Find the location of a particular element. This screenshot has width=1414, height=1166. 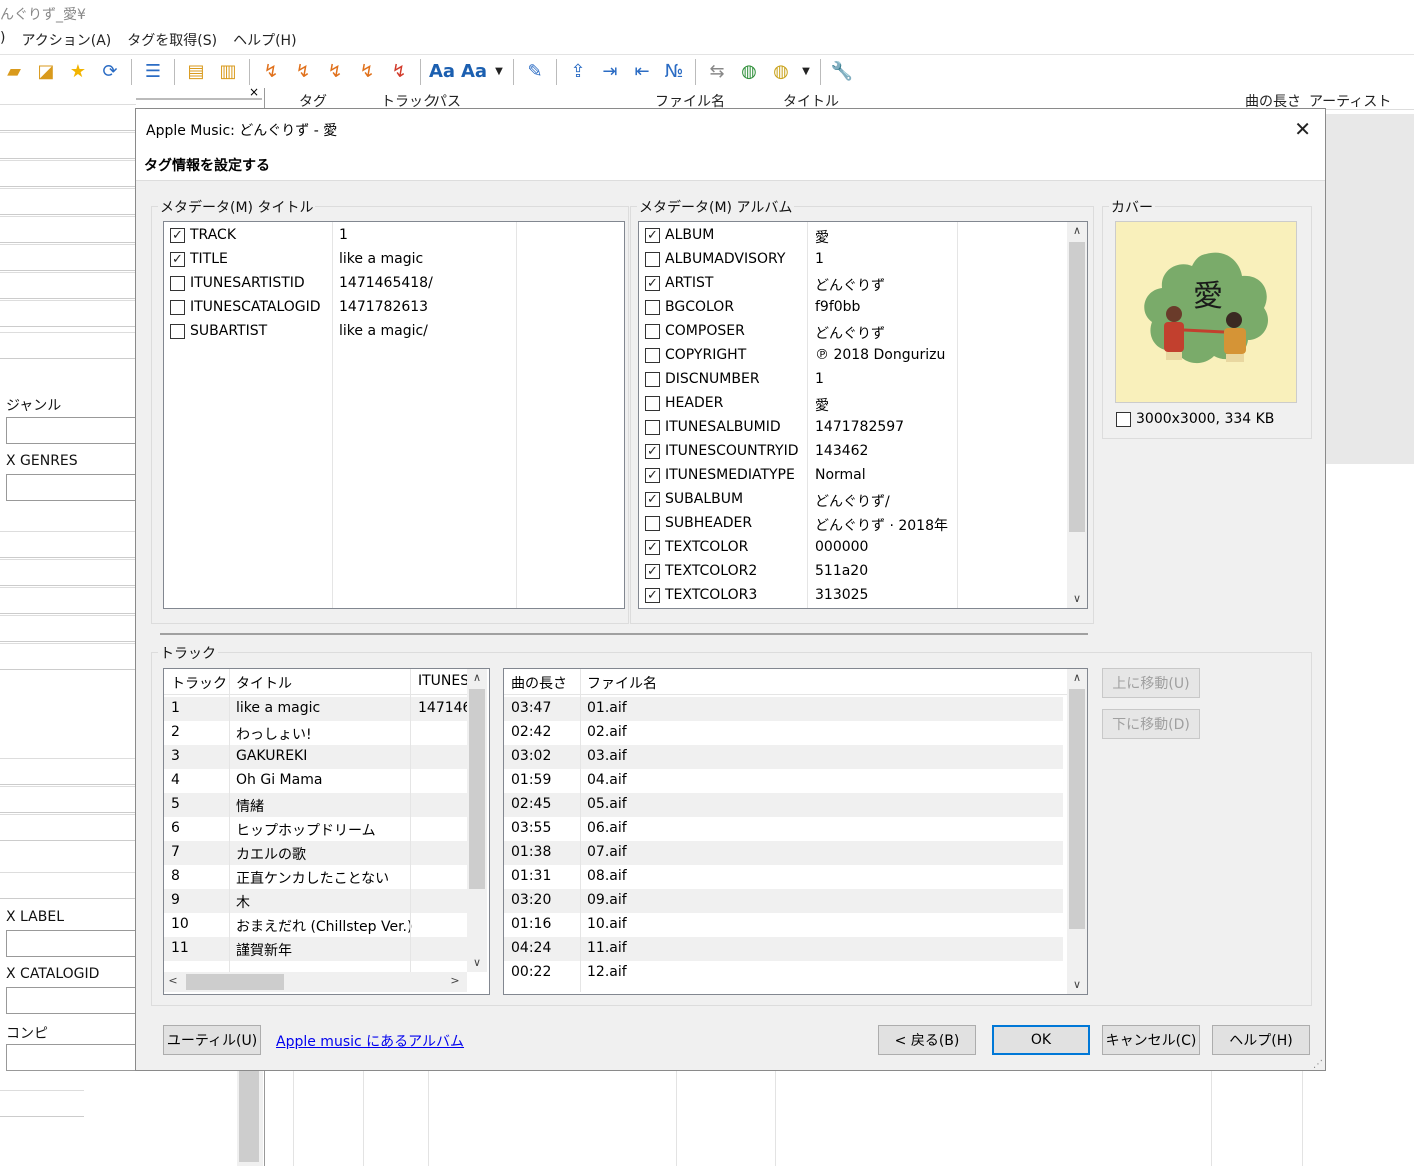

utility-button: ユーティル(U) is located at coordinates (212, 1040).